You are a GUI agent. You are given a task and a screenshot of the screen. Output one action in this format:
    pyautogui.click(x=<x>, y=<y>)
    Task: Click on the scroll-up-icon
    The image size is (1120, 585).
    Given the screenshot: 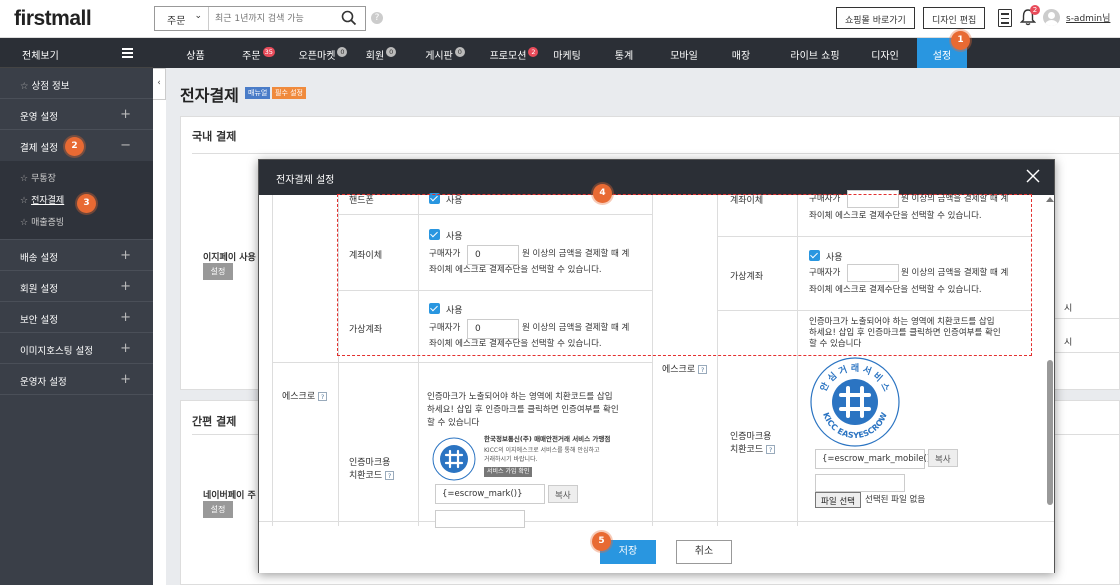 What is the action you would take?
    pyautogui.click(x=1050, y=199)
    